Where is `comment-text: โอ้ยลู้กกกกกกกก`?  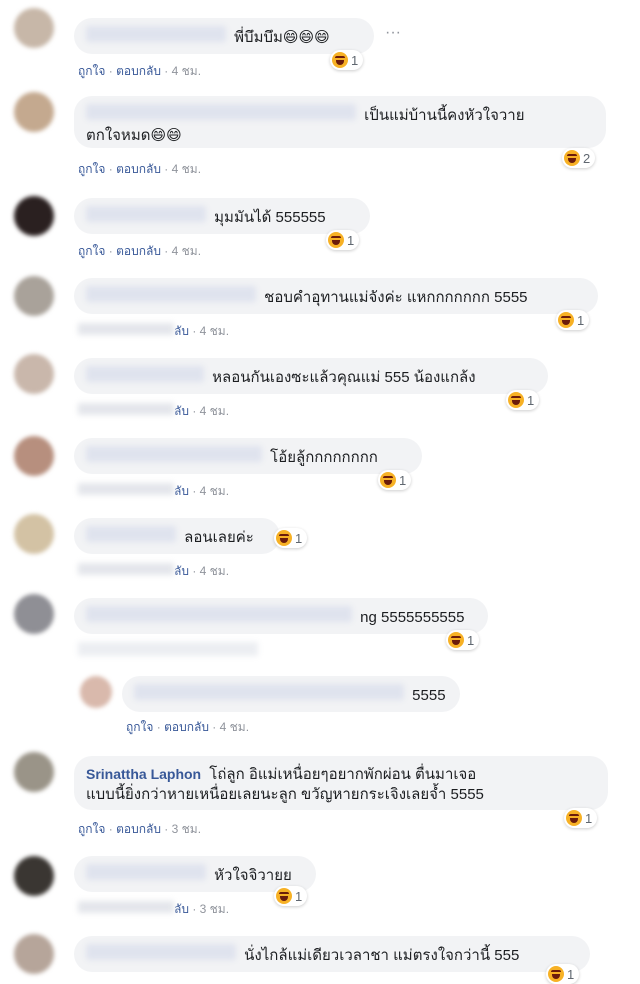 comment-text: โอ้ยลู้กกกกกกกก is located at coordinates (324, 457).